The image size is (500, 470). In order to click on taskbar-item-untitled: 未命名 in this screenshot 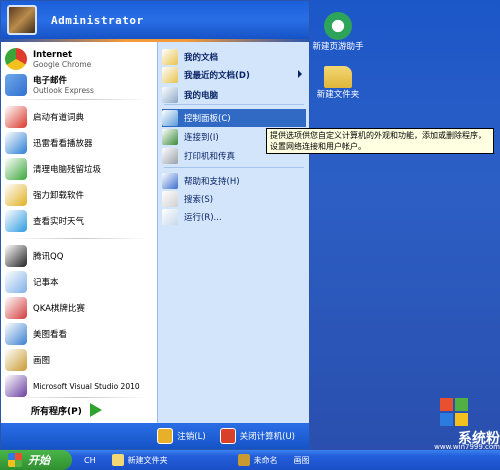, I will do `click(257, 460)`.